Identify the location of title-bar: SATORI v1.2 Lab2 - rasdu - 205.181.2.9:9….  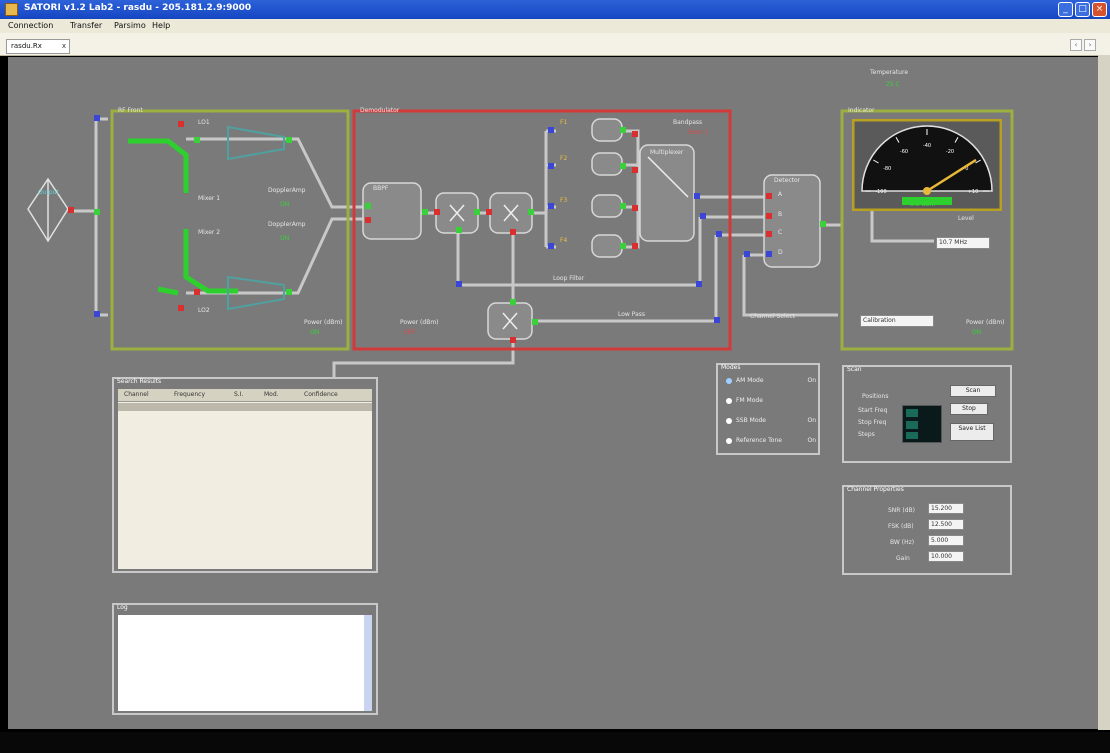
(555, 9).